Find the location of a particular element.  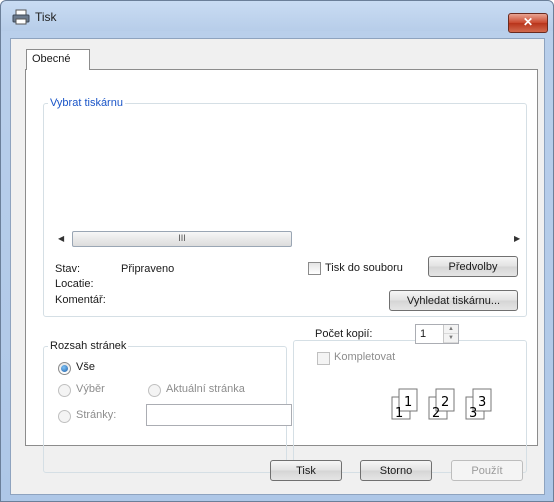

range-all-label: Vše is located at coordinates (85, 367).